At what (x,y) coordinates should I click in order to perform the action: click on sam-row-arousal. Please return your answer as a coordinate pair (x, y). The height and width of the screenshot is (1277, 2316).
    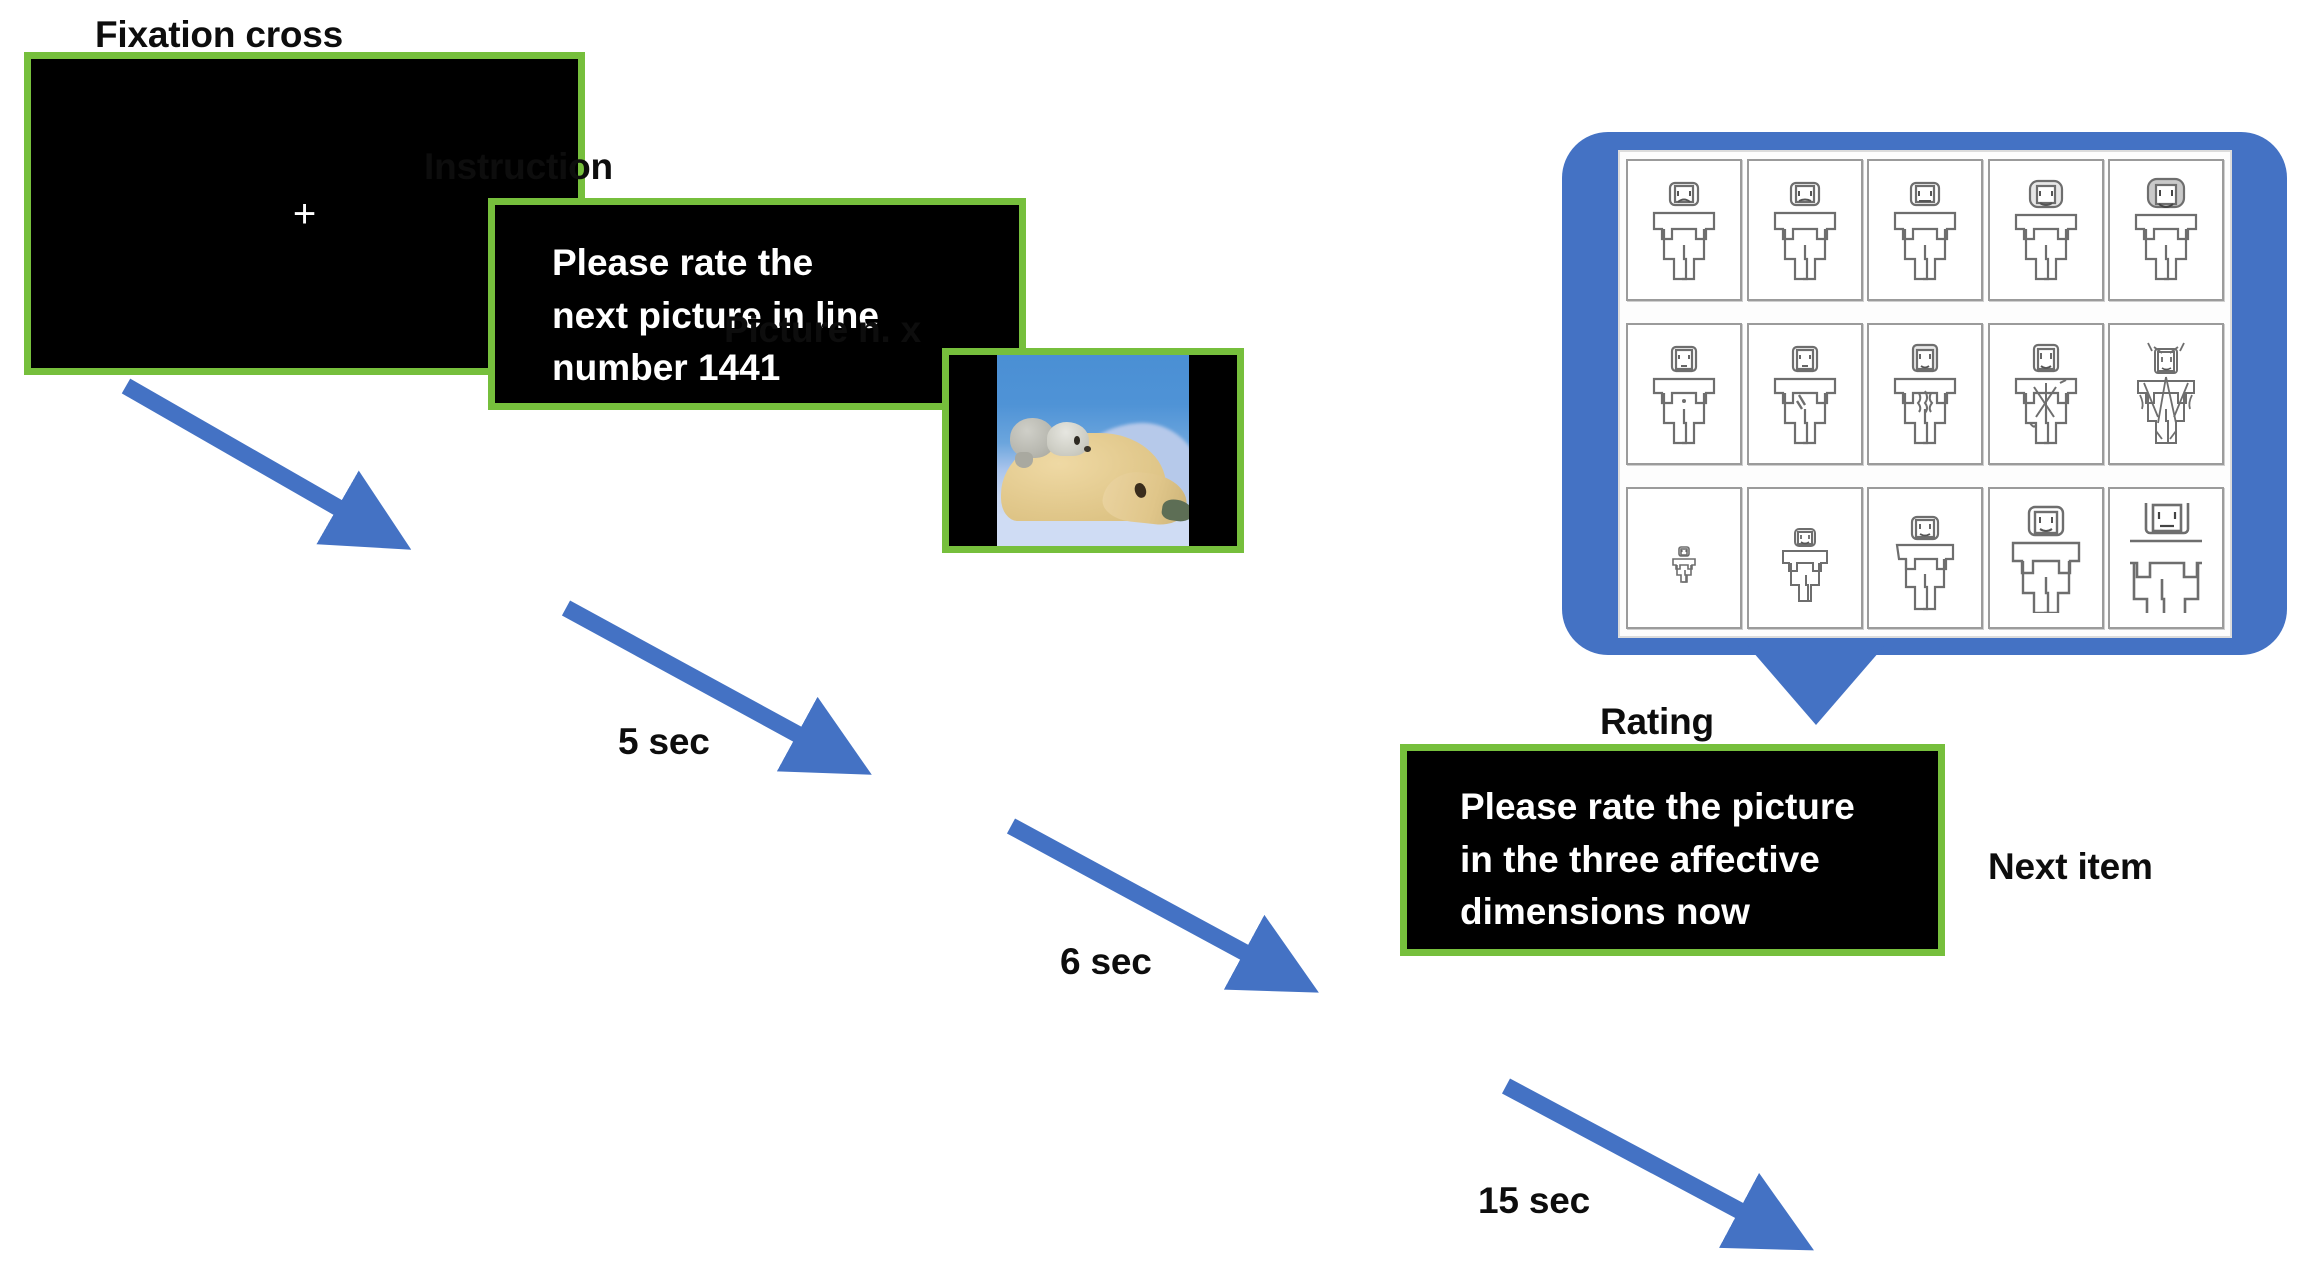
    Looking at the image, I should click on (1925, 394).